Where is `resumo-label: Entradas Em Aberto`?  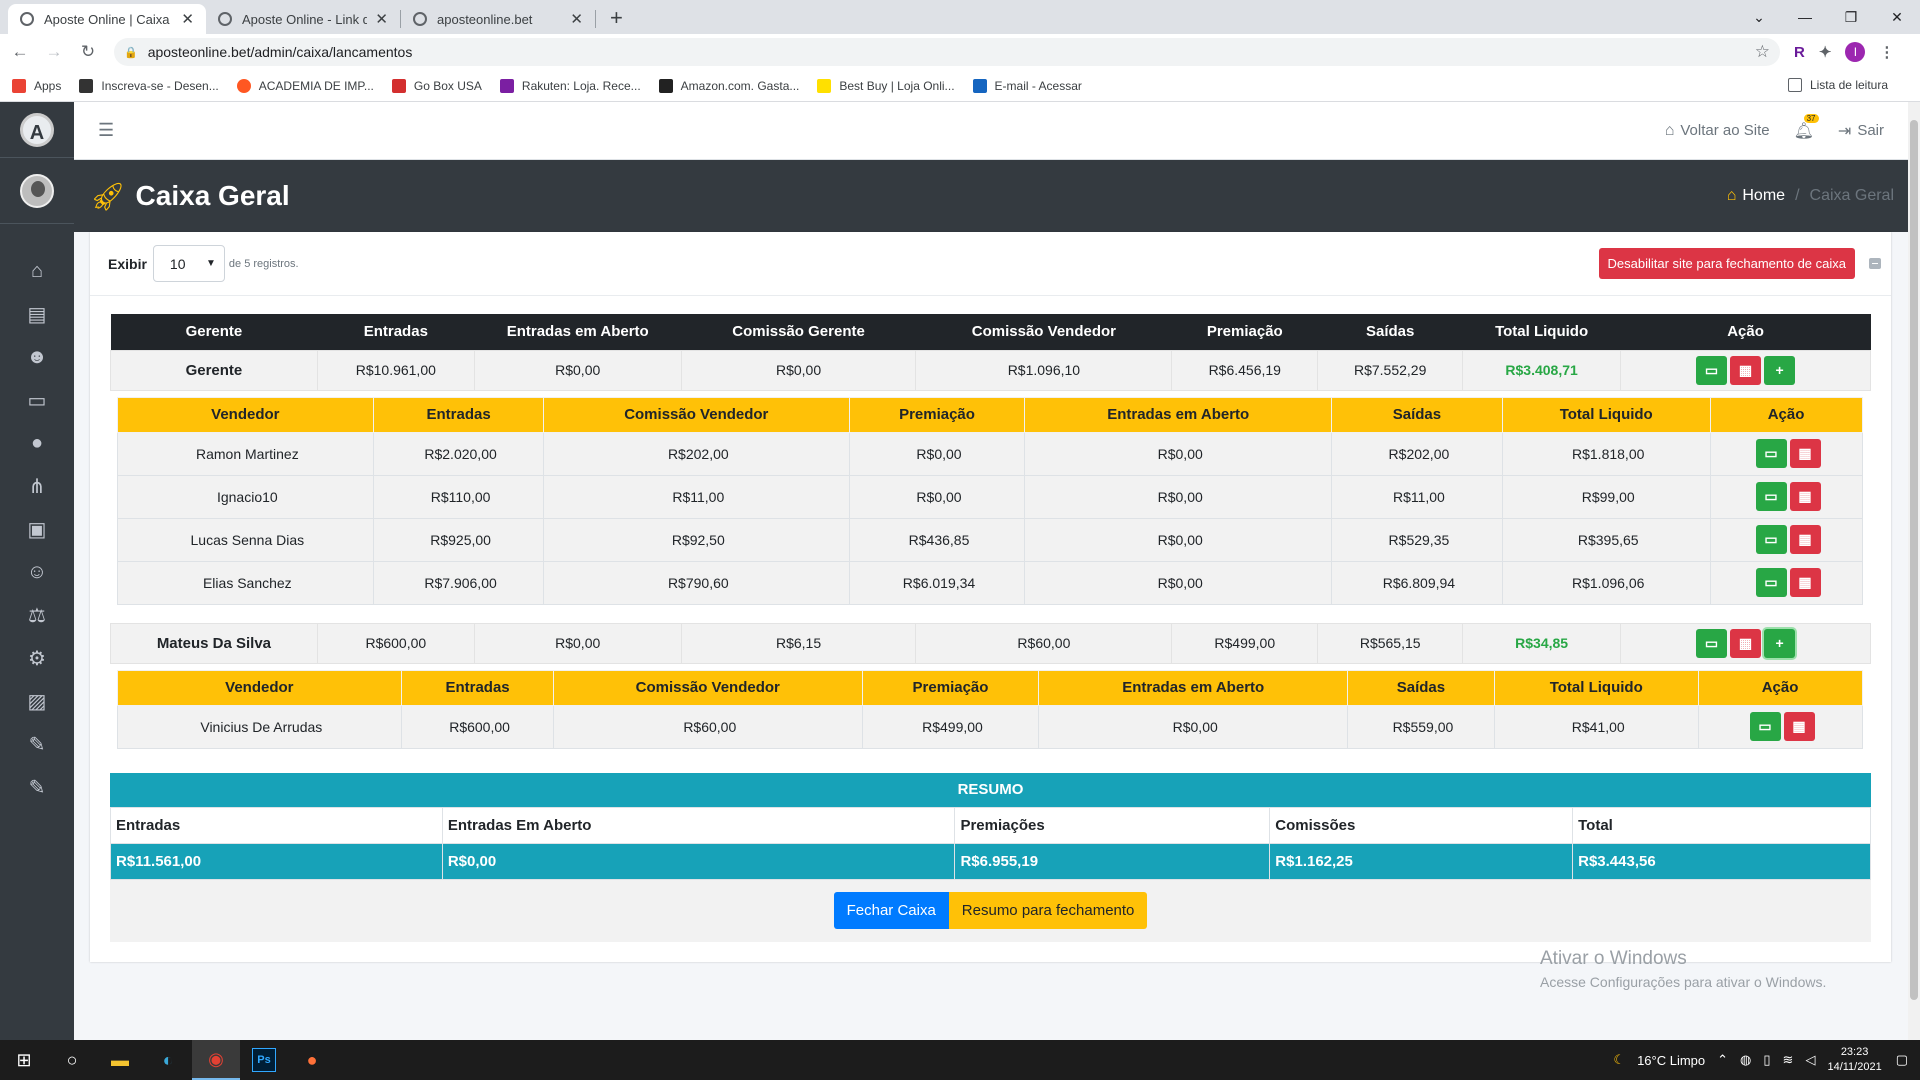 resumo-label: Entradas Em Aberto is located at coordinates (698, 825).